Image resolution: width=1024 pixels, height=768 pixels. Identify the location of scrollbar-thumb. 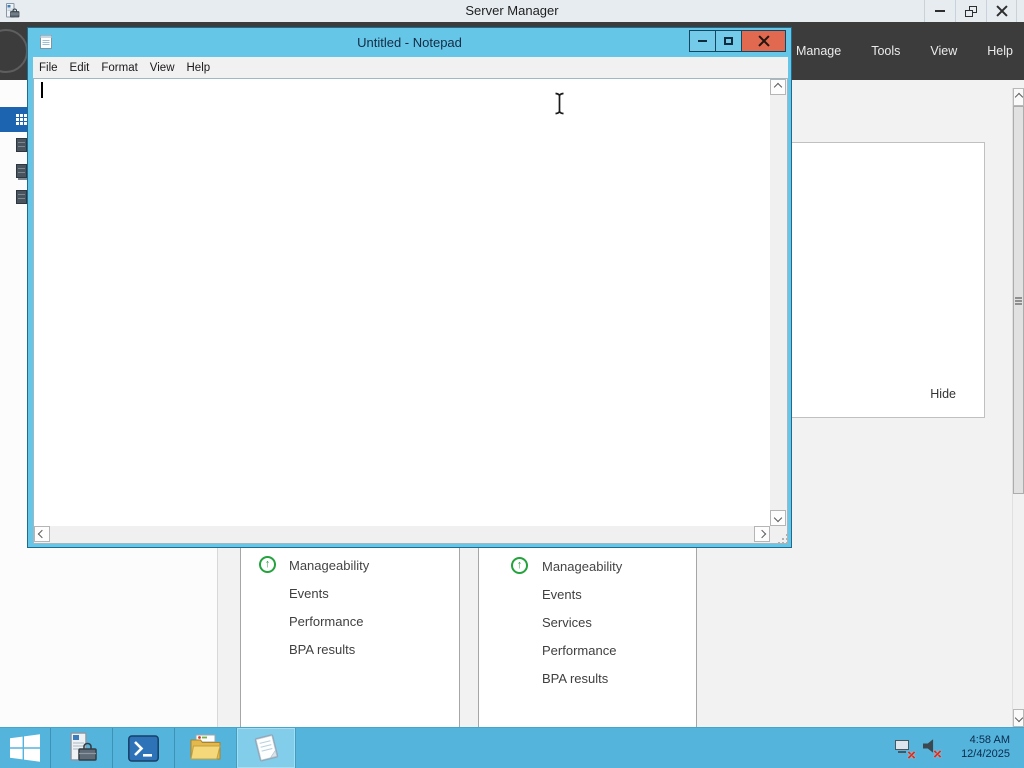
(1018, 300).